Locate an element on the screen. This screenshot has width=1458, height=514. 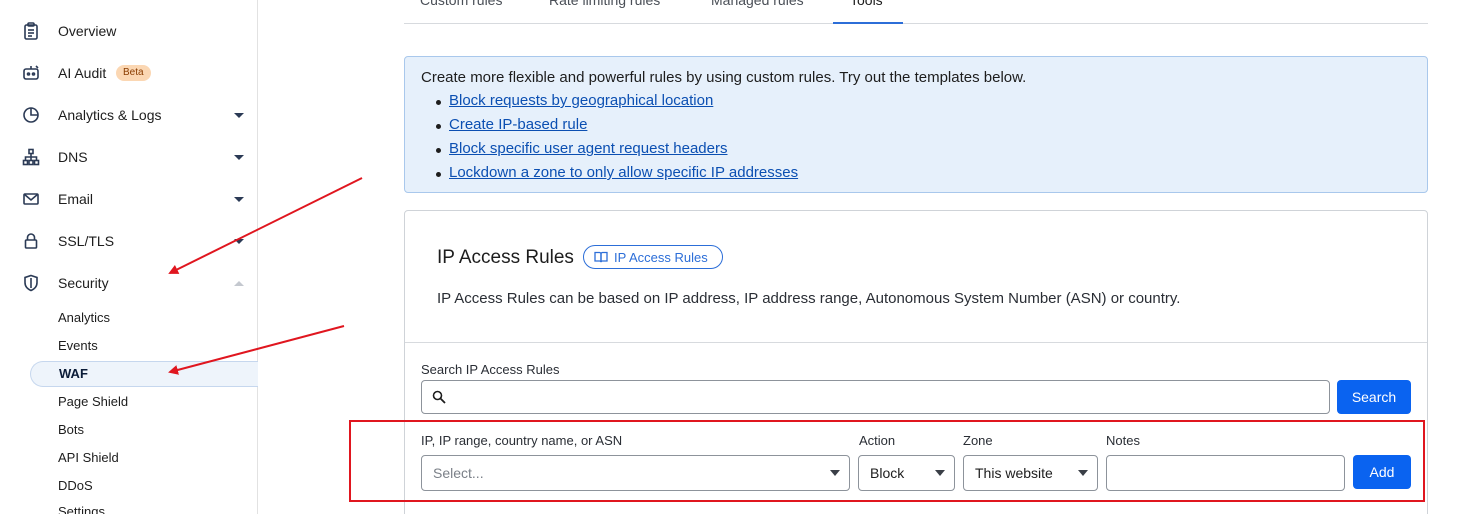
divider is located at coordinates (916, 342).